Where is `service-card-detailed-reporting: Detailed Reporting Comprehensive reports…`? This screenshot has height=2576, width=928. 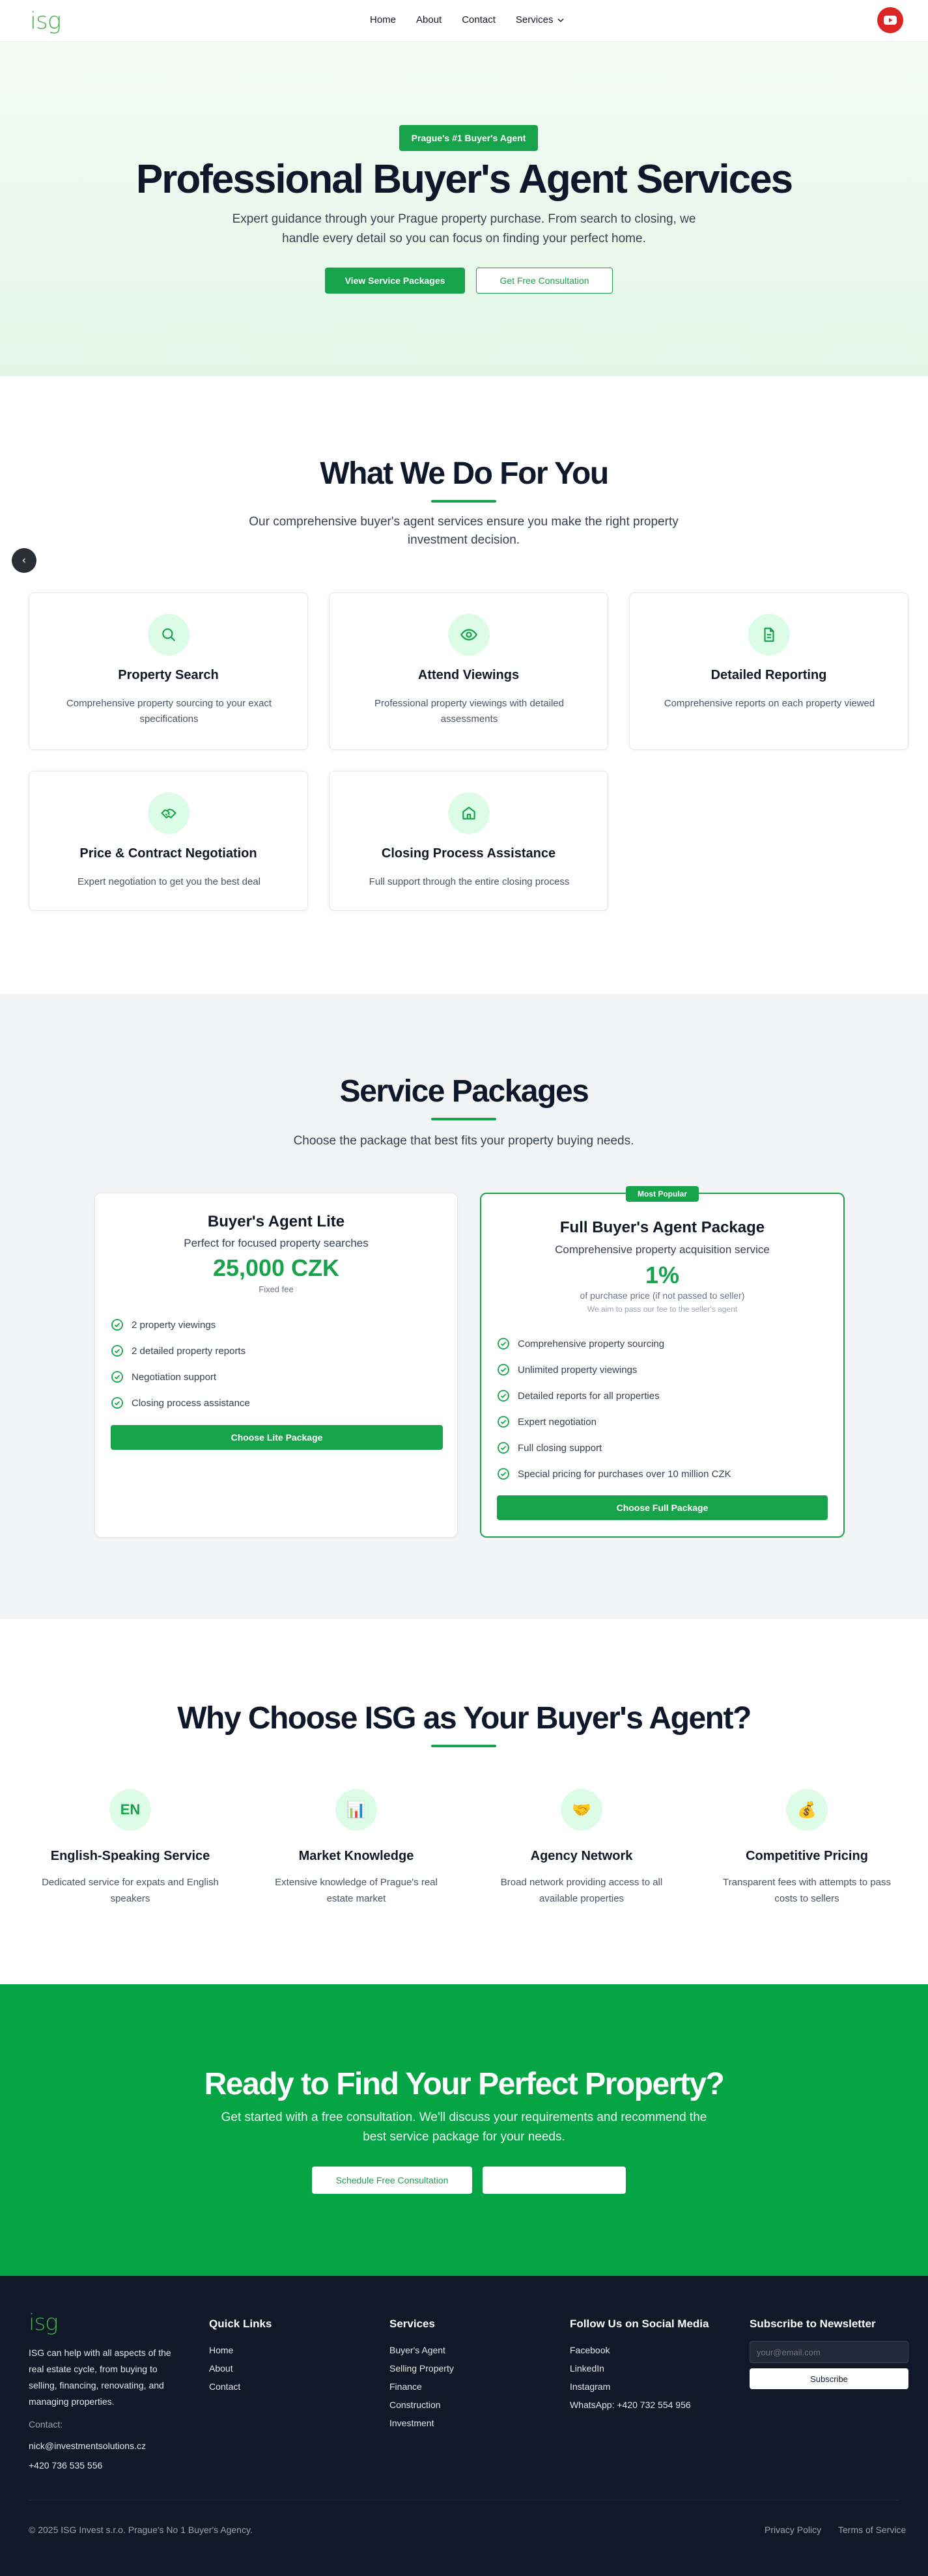 service-card-detailed-reporting: Detailed Reporting Comprehensive reports… is located at coordinates (768, 671).